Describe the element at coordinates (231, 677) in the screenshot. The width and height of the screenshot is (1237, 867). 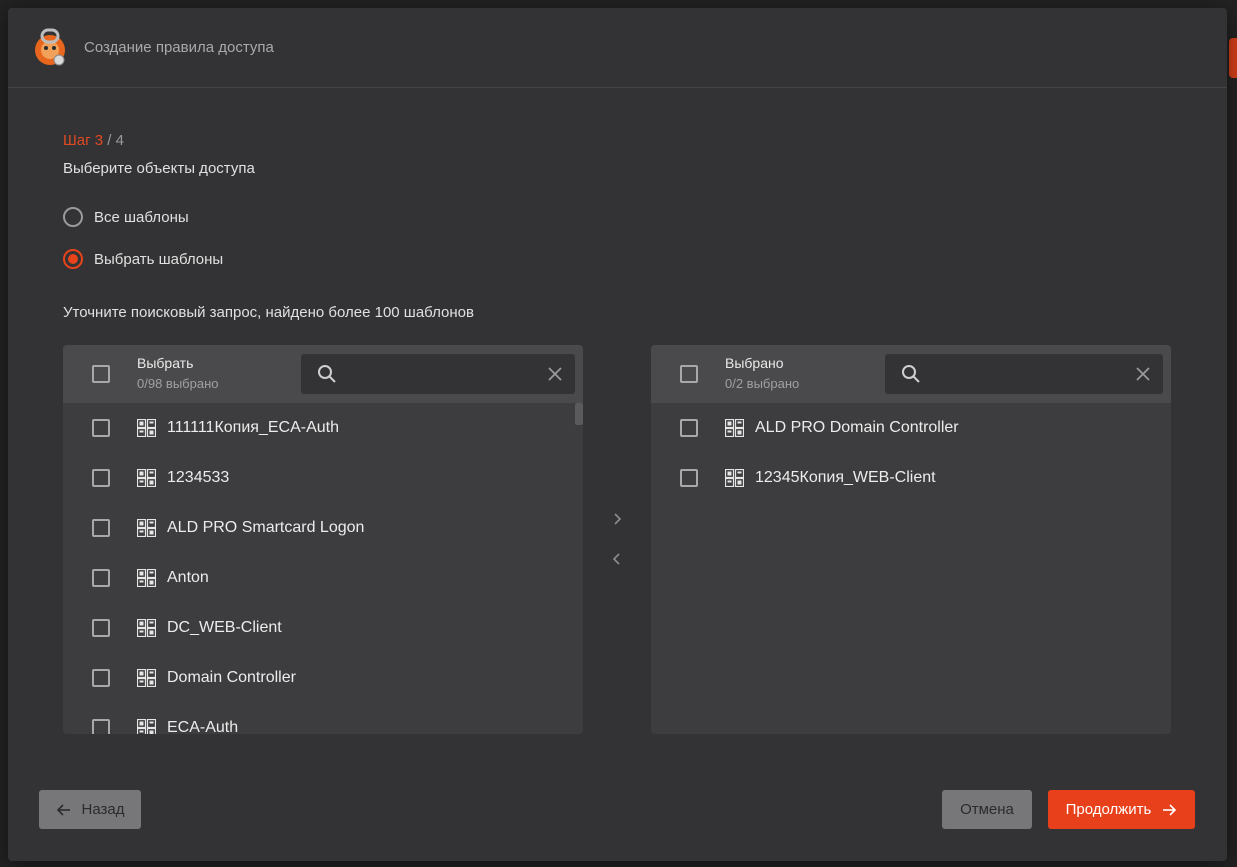
I see `template-name: Domain Controller` at that location.